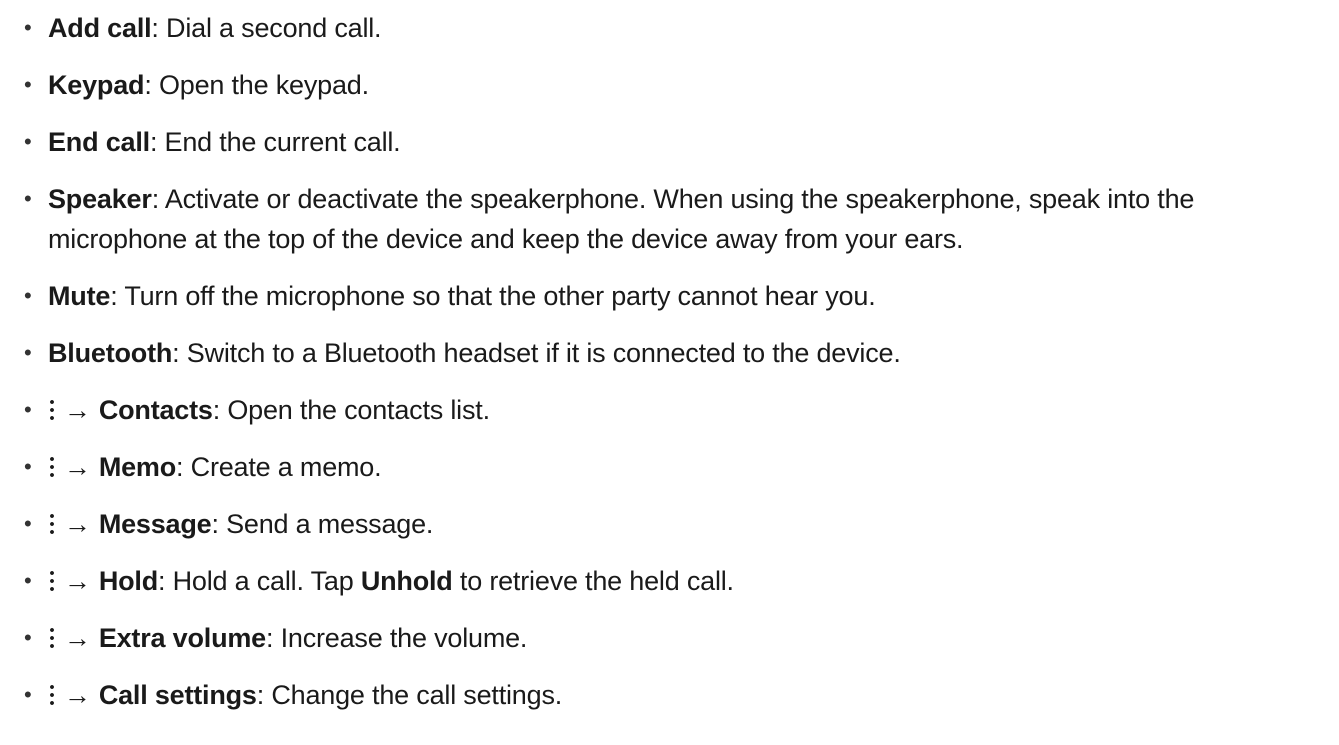 The image size is (1339, 745). I want to click on list-item-contacts: • → Contacts: Open the contacts list., so click(676, 410).